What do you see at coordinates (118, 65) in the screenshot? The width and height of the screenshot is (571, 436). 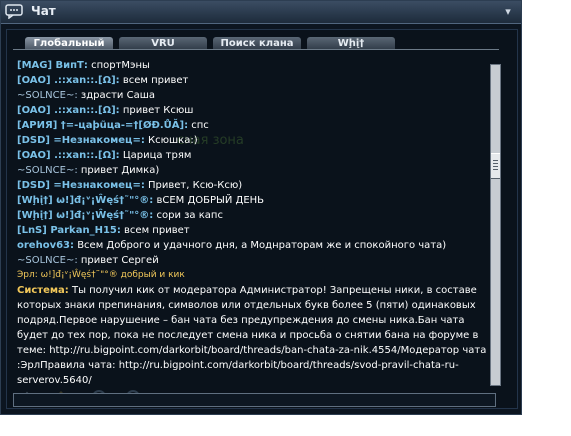 I see `message-text: спортМэны` at bounding box center [118, 65].